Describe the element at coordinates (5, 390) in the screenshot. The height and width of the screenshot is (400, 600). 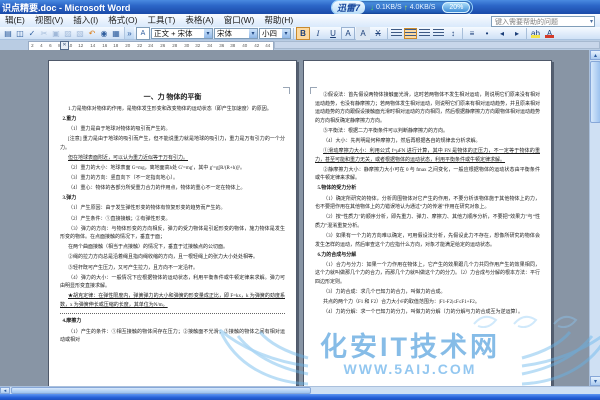
I see `scroll-left-icon: ◂` at that location.